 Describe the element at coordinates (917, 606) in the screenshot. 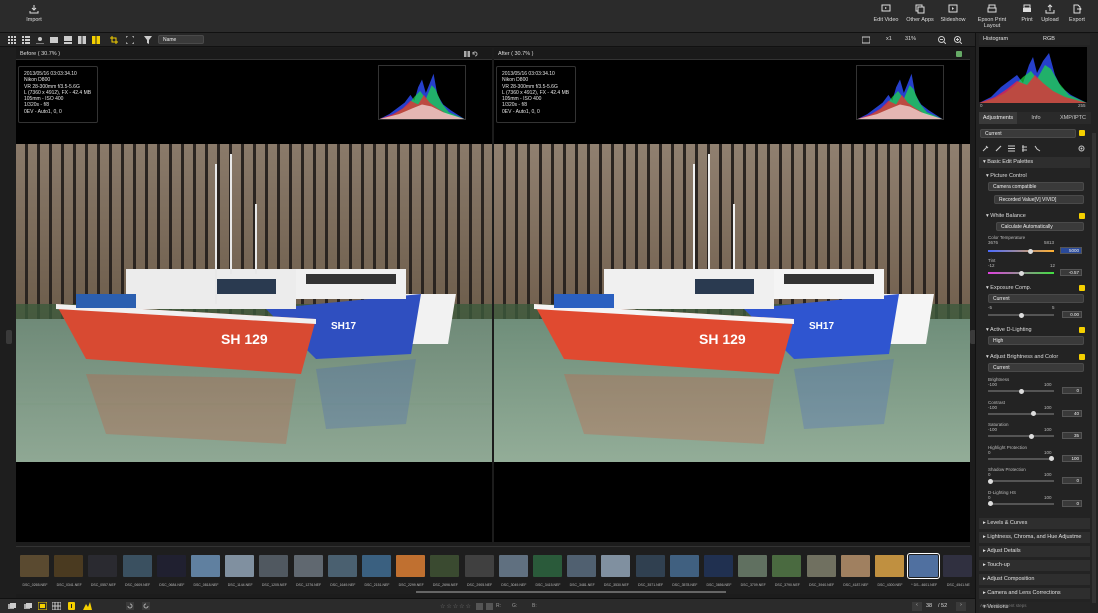

I see `prev-image-button: ‹` at that location.